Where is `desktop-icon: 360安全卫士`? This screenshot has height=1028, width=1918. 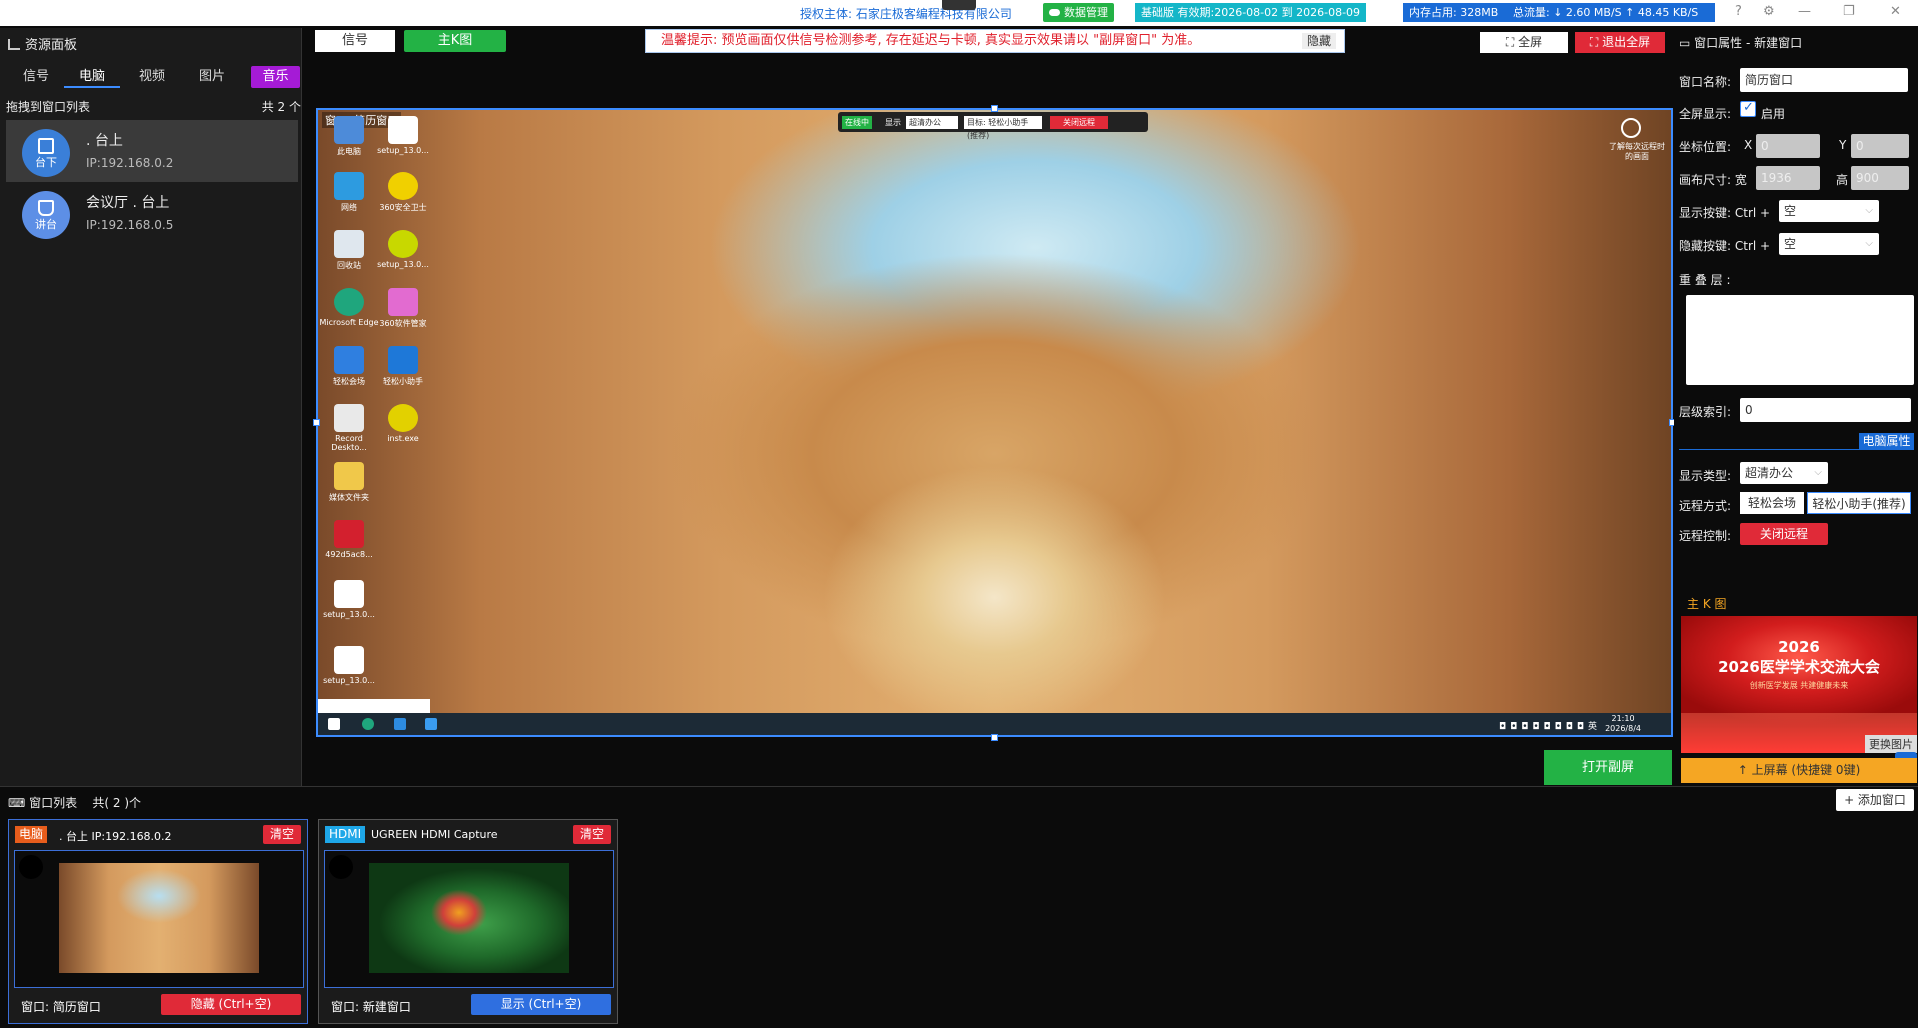 desktop-icon: 360安全卫士 is located at coordinates (403, 192).